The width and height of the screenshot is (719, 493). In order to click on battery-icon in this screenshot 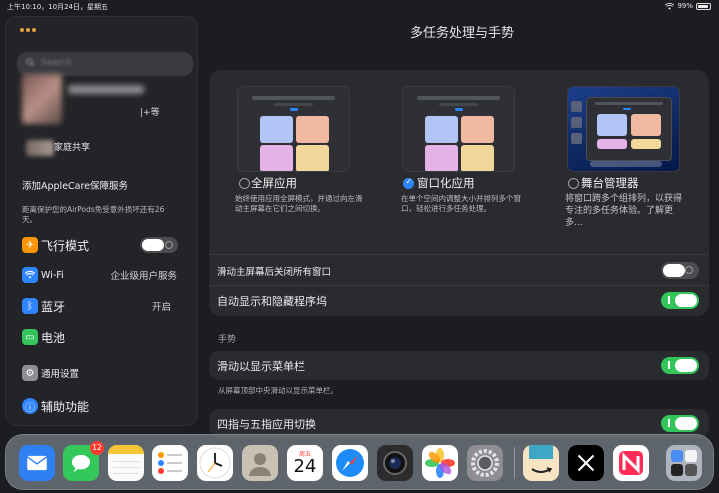, I will do `click(703, 6)`.